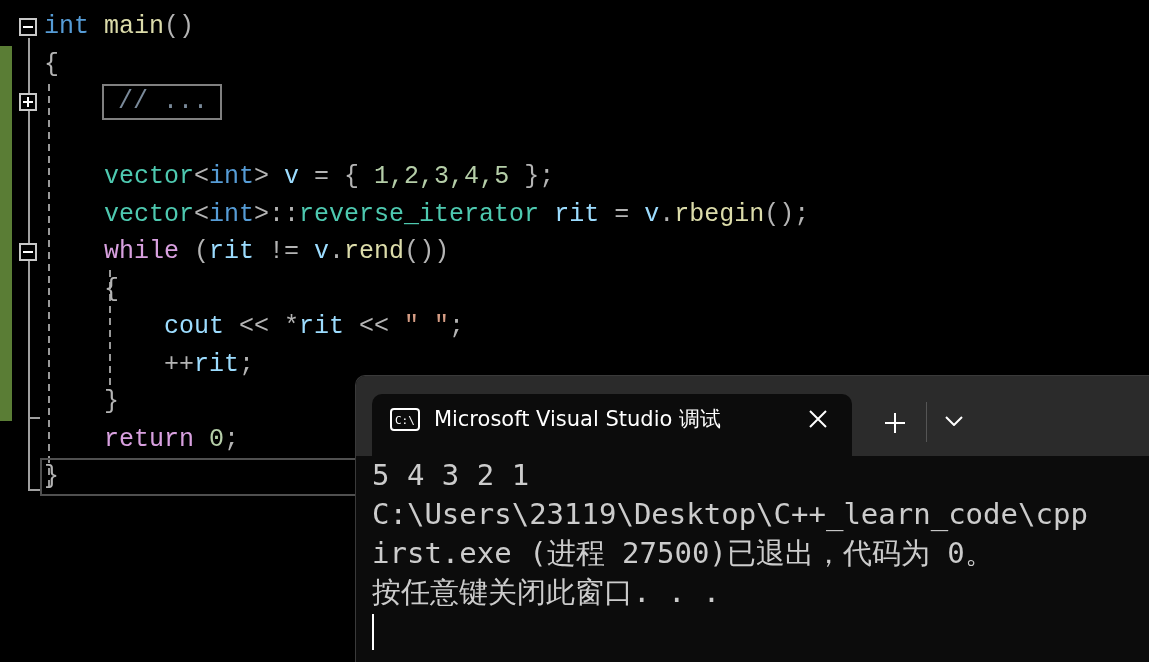  I want to click on code-line: vector<int> v = { 1,2,3,4,5 };, so click(329, 177).